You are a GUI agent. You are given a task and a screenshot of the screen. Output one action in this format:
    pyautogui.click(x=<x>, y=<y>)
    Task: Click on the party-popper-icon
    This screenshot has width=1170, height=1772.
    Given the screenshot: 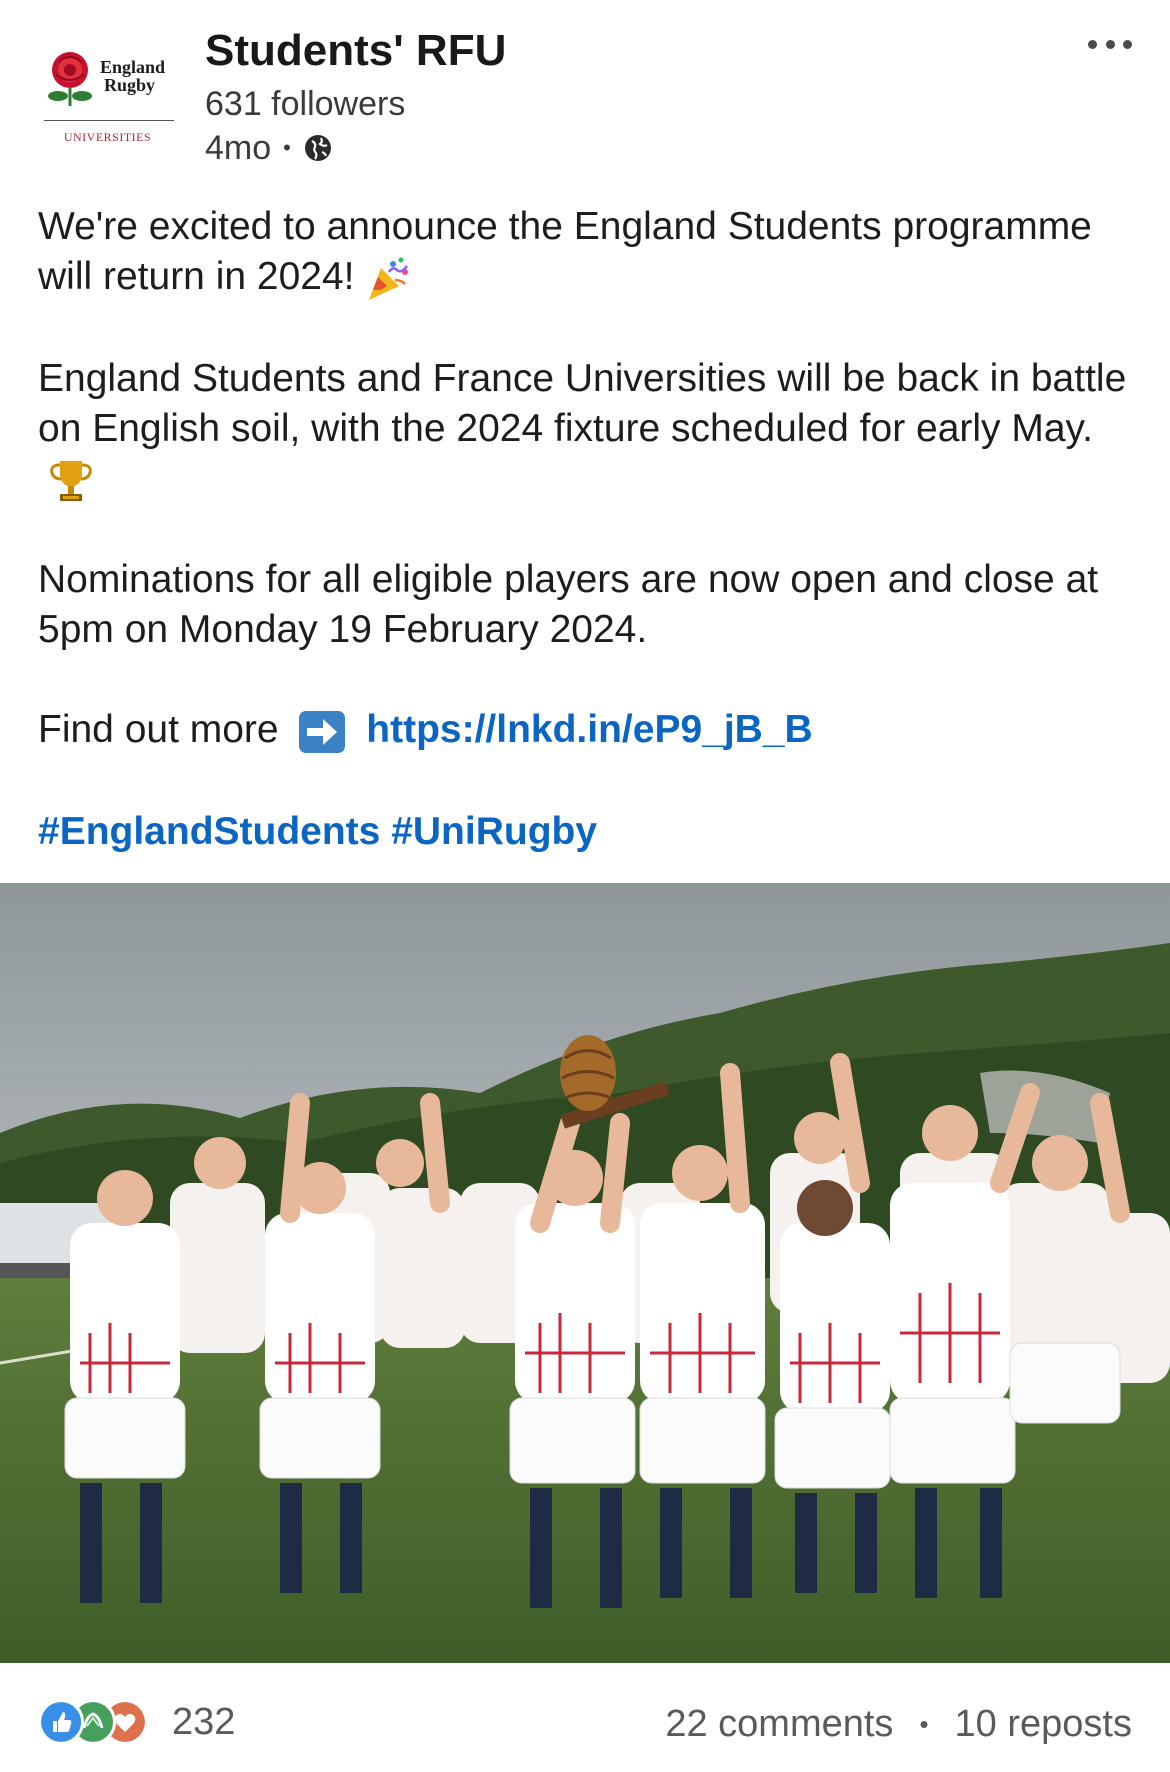 What is the action you would take?
    pyautogui.click(x=388, y=278)
    